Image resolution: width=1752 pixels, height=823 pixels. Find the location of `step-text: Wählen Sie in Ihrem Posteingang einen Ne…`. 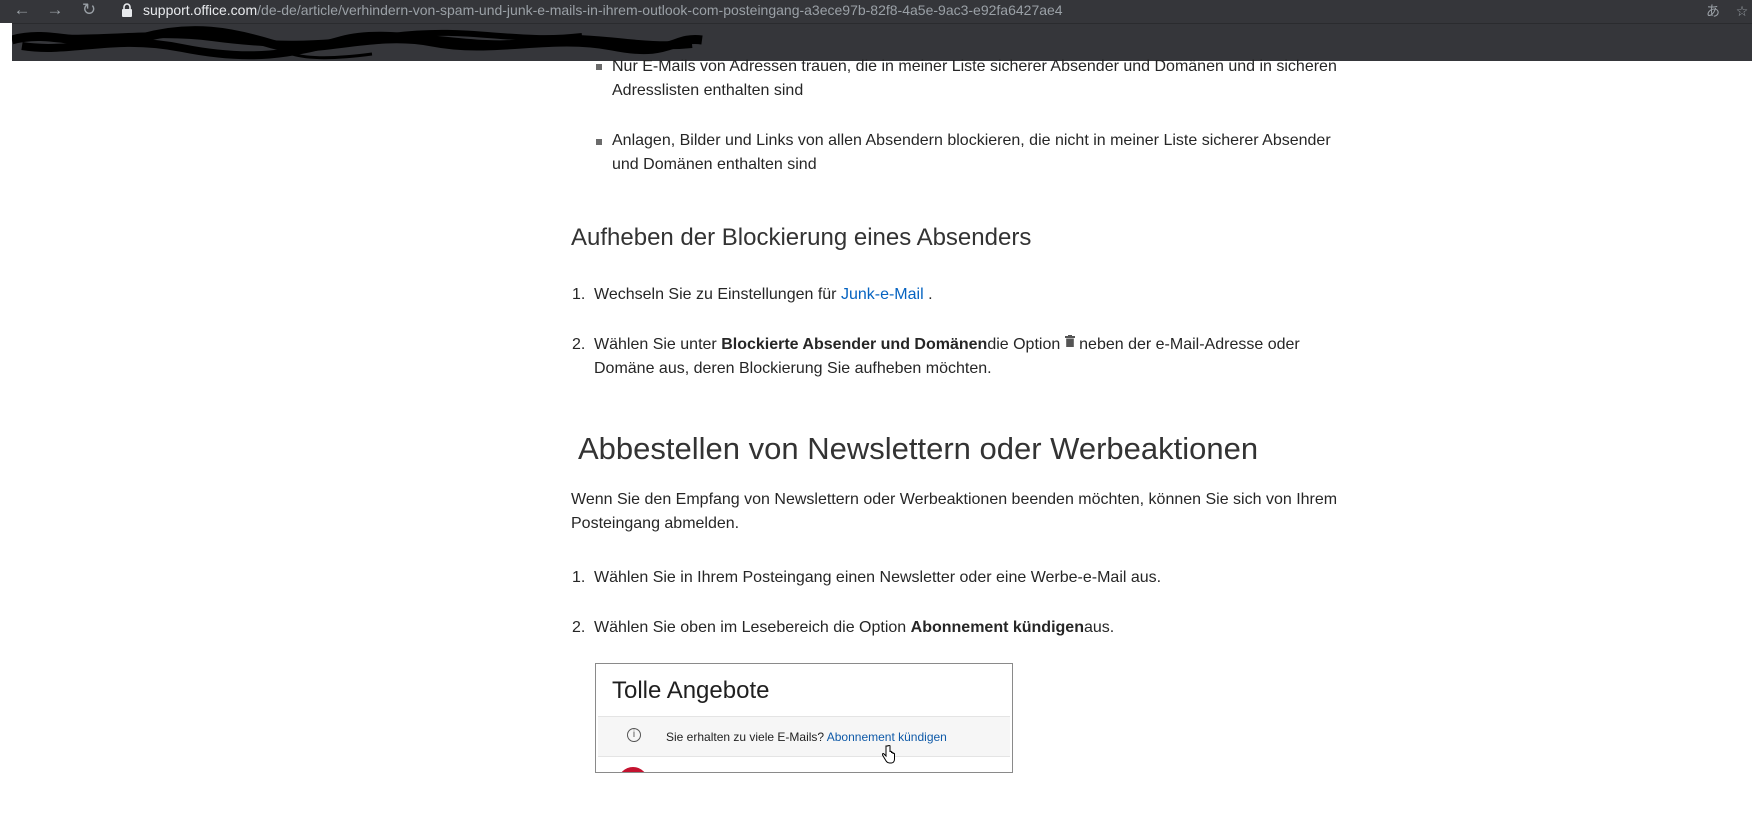

step-text: Wählen Sie in Ihrem Posteingang einen Ne… is located at coordinates (878, 577).